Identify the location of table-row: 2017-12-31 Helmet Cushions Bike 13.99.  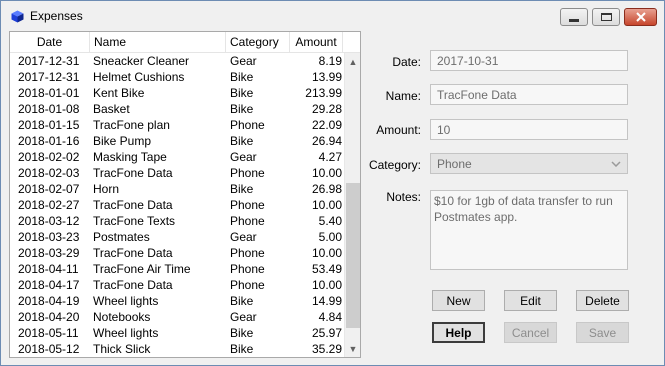
(177, 77).